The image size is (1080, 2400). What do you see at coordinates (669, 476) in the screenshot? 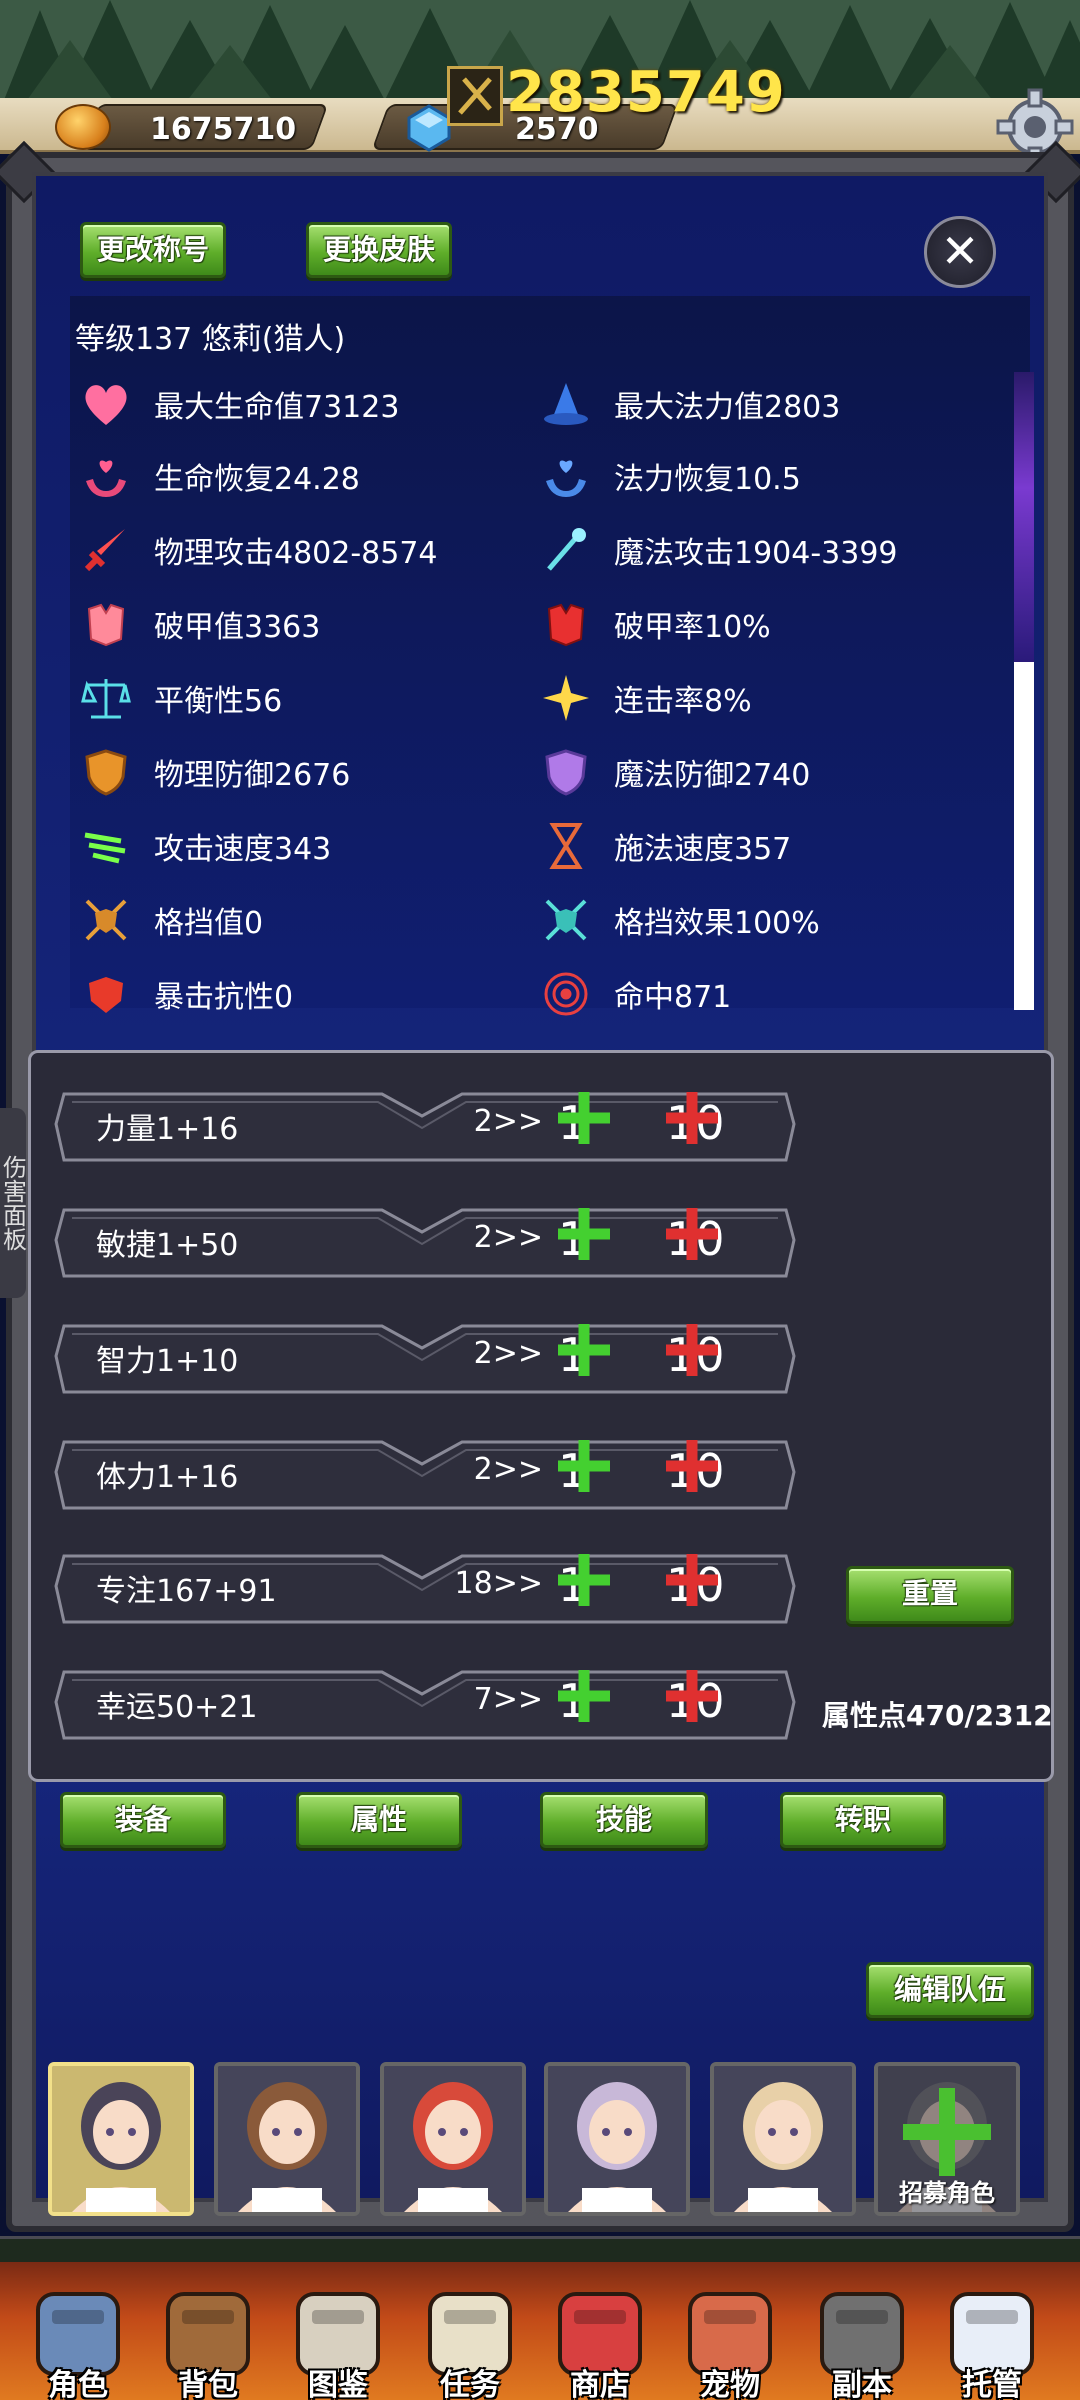
I see `stat-mp-regen: 法力恢复10.5` at bounding box center [669, 476].